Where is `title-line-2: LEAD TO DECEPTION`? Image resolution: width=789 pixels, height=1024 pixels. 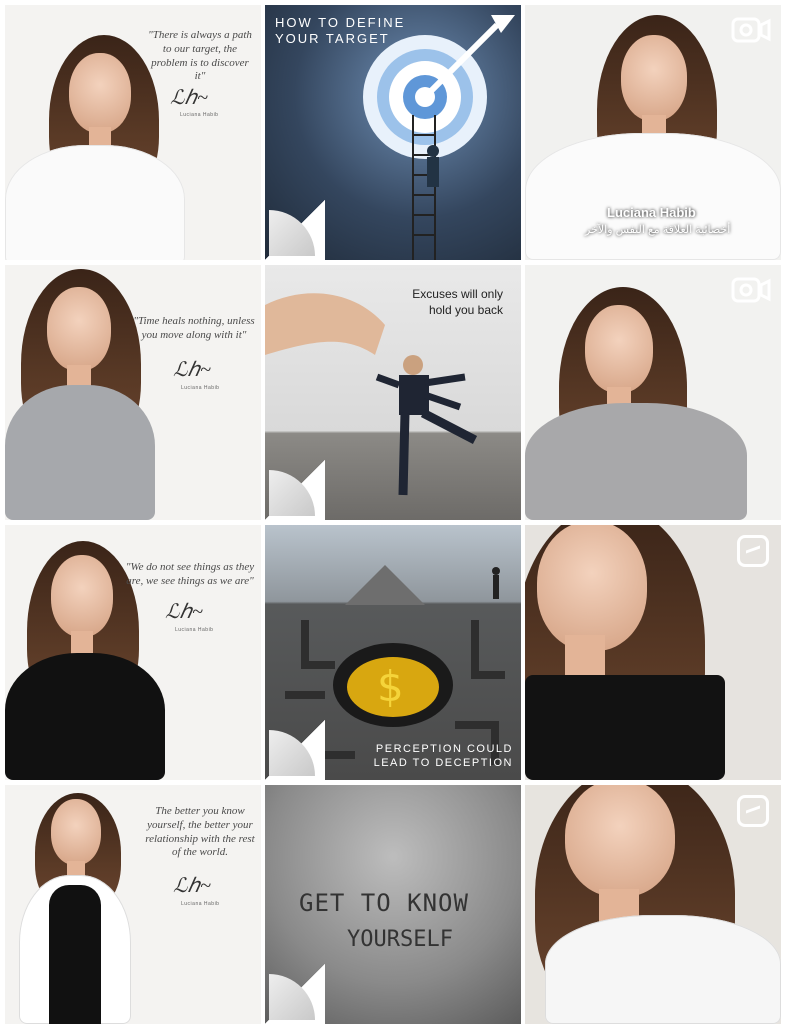 title-line-2: LEAD TO DECEPTION is located at coordinates (443, 763).